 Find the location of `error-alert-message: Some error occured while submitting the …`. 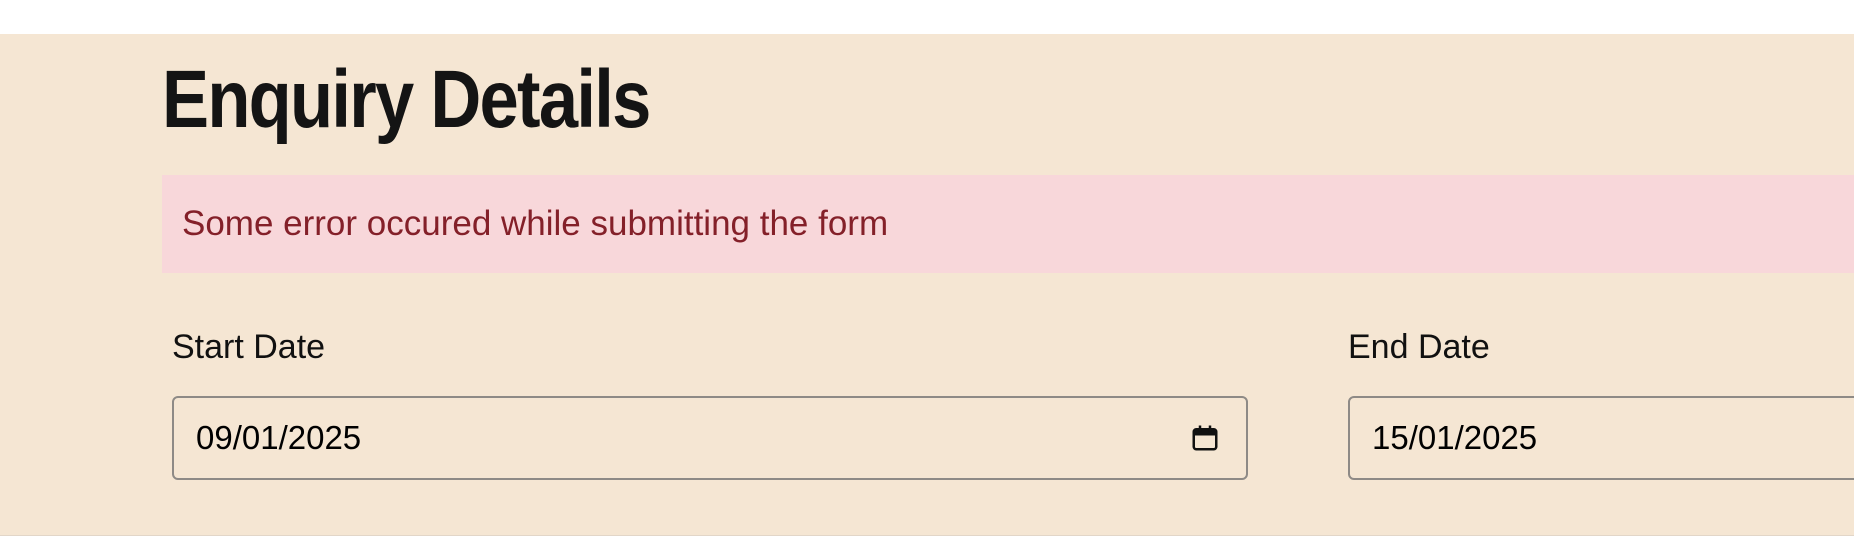

error-alert-message: Some error occured while submitting the … is located at coordinates (535, 223).